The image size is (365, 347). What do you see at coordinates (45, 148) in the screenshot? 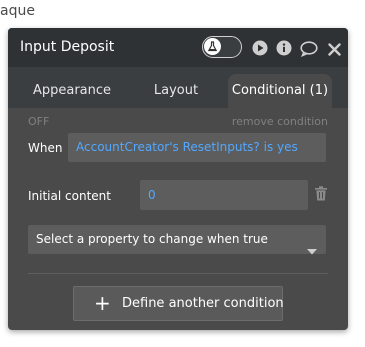
I see `when-label: When` at bounding box center [45, 148].